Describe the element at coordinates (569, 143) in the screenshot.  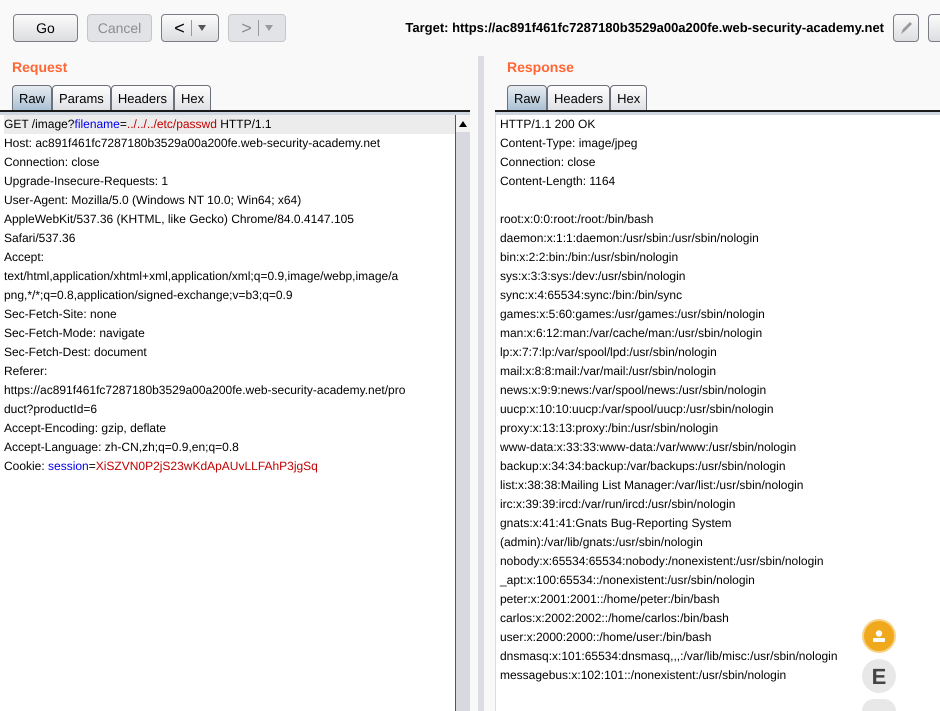
I see `response-header-line: Content-Type: image/jpeg` at that location.